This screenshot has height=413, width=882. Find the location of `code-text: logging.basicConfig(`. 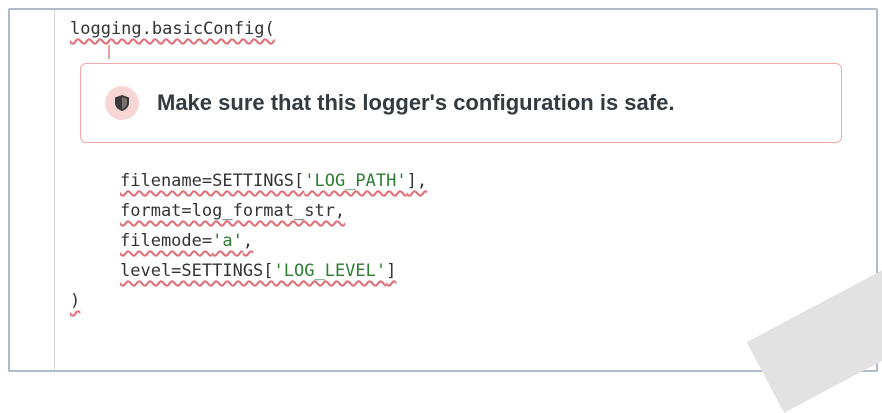

code-text: logging.basicConfig( is located at coordinates (172, 29).